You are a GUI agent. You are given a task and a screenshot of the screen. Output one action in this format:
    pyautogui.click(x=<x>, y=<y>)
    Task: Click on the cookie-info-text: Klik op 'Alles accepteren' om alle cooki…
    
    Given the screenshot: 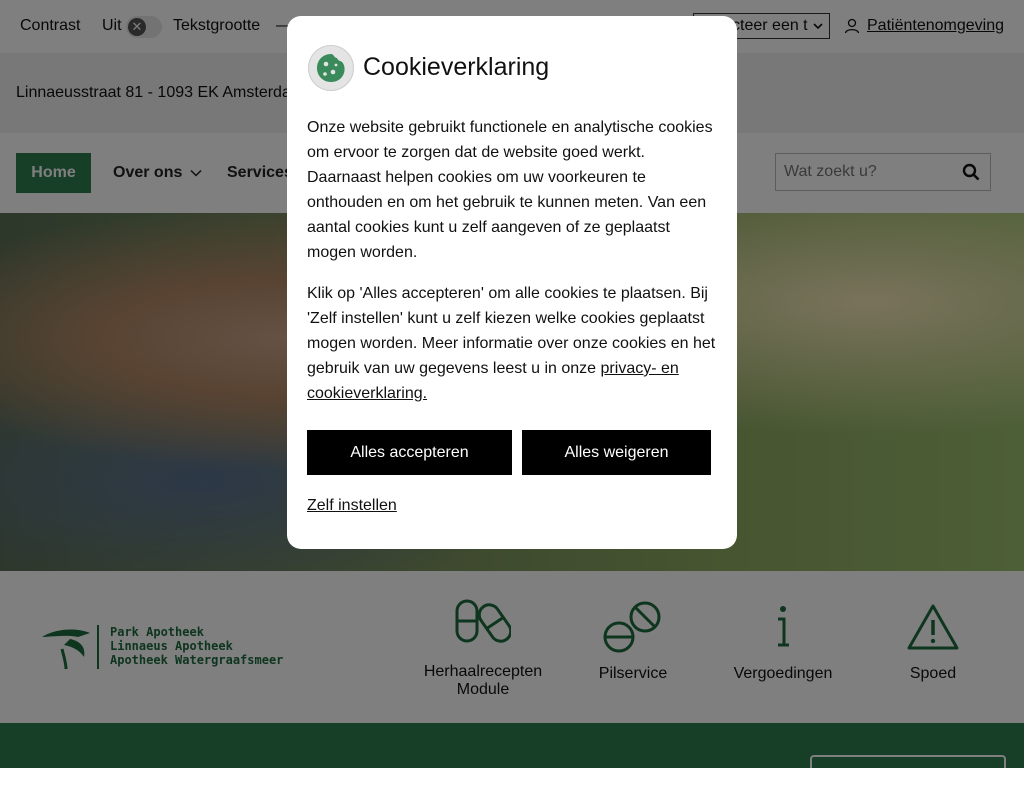 What is the action you would take?
    pyautogui.click(x=513, y=343)
    